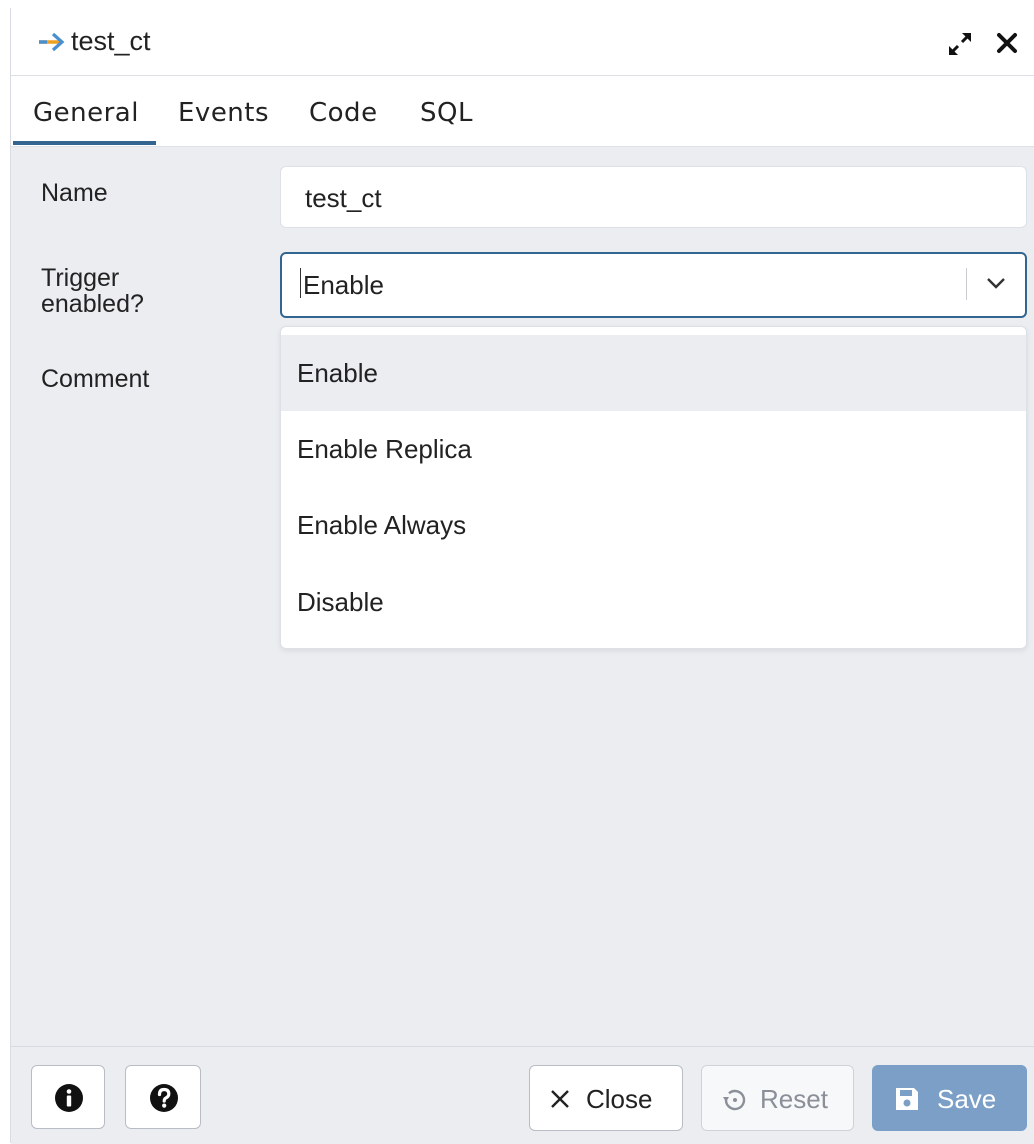 This screenshot has width=1034, height=1144. Describe the element at coordinates (522, 1095) in the screenshot. I see `dialog-footer: Close Reset Save` at that location.